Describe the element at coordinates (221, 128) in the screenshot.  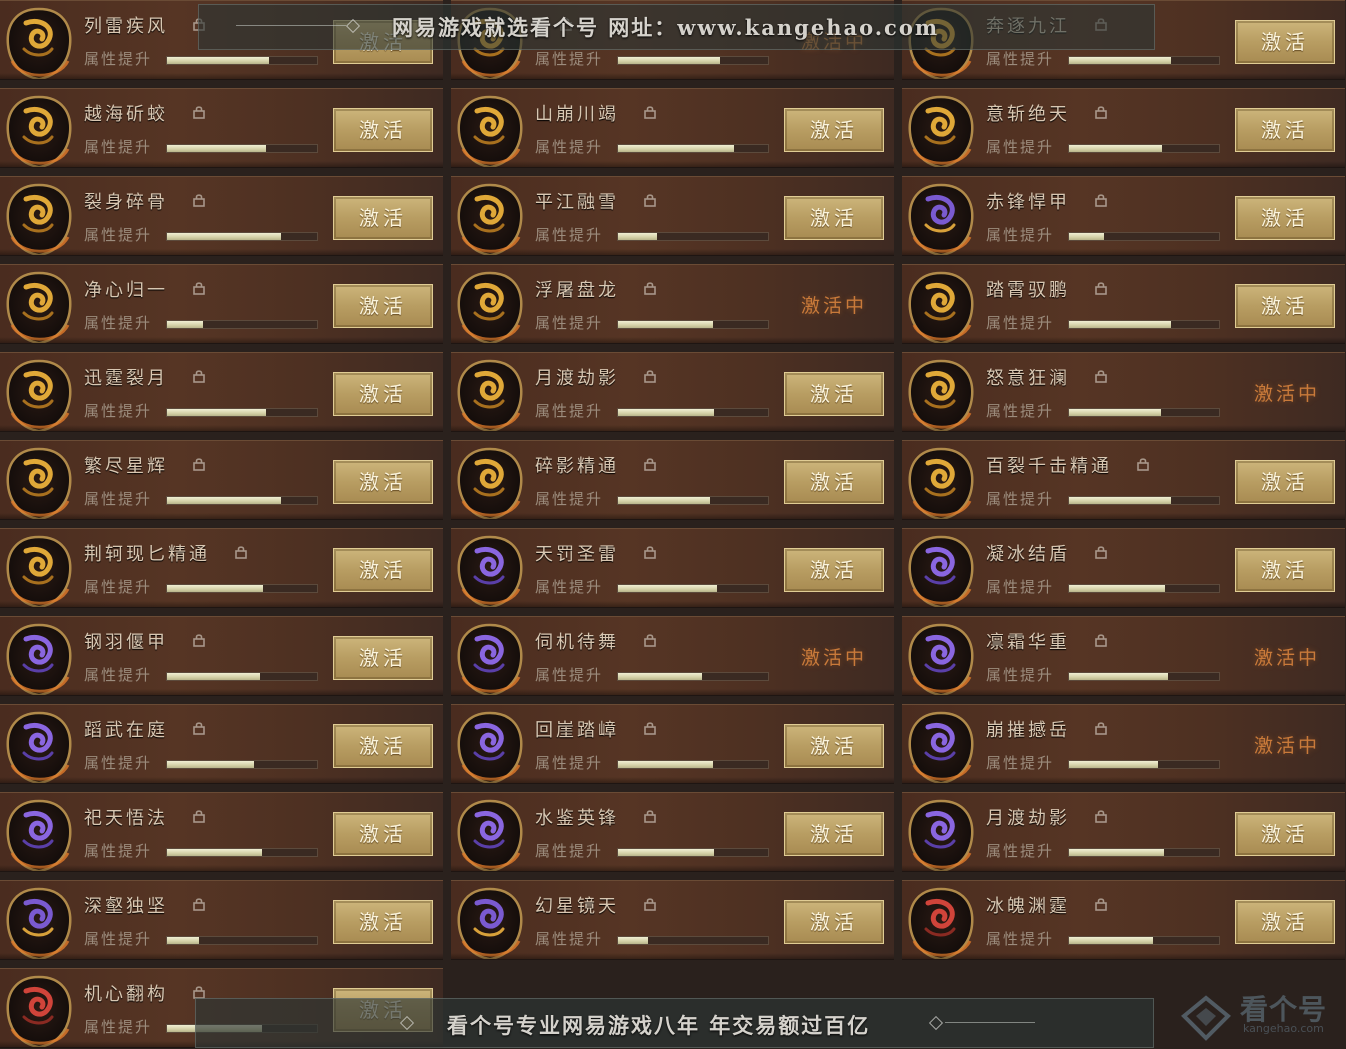
I see `skill-card: 越海斫蛟 属性提升 激活` at that location.